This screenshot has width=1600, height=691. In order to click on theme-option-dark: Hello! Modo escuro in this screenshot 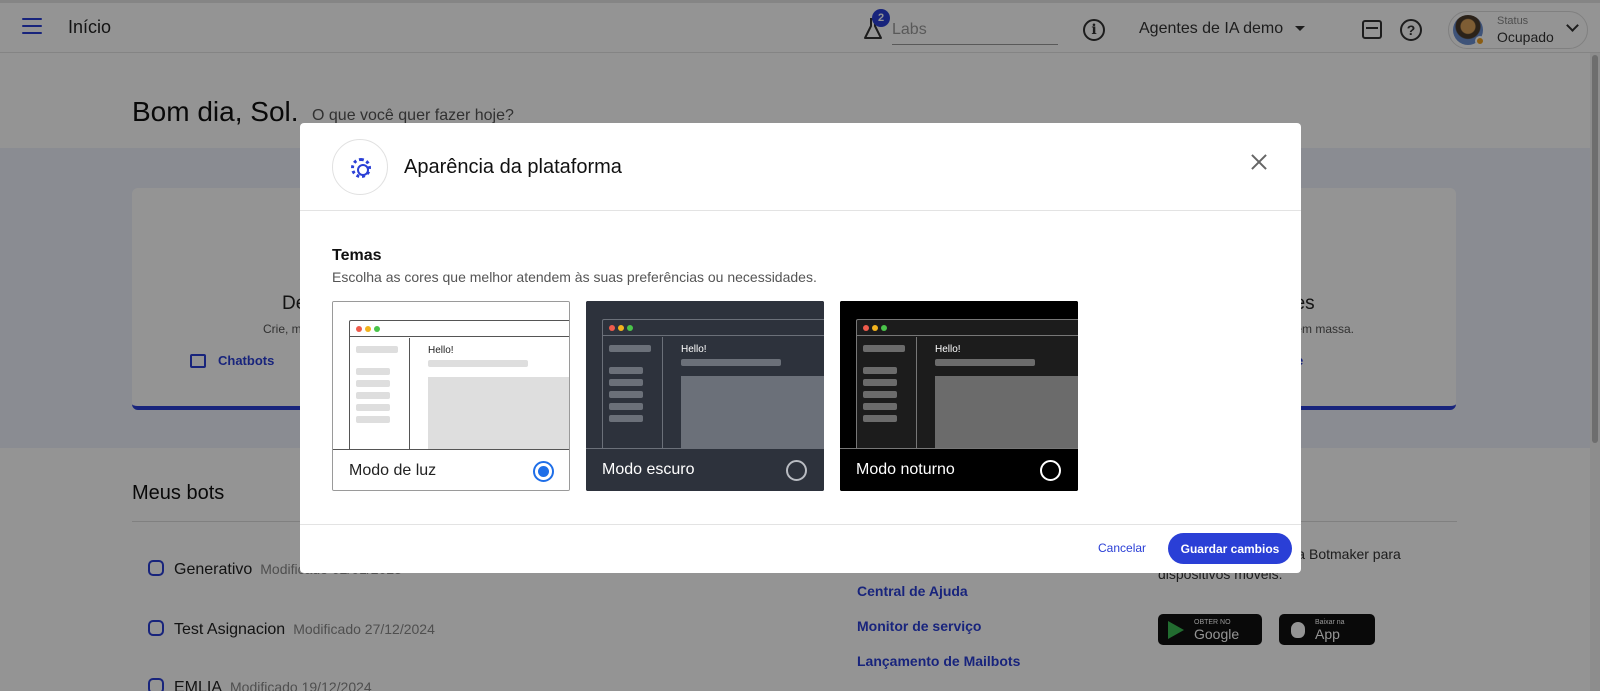, I will do `click(705, 396)`.